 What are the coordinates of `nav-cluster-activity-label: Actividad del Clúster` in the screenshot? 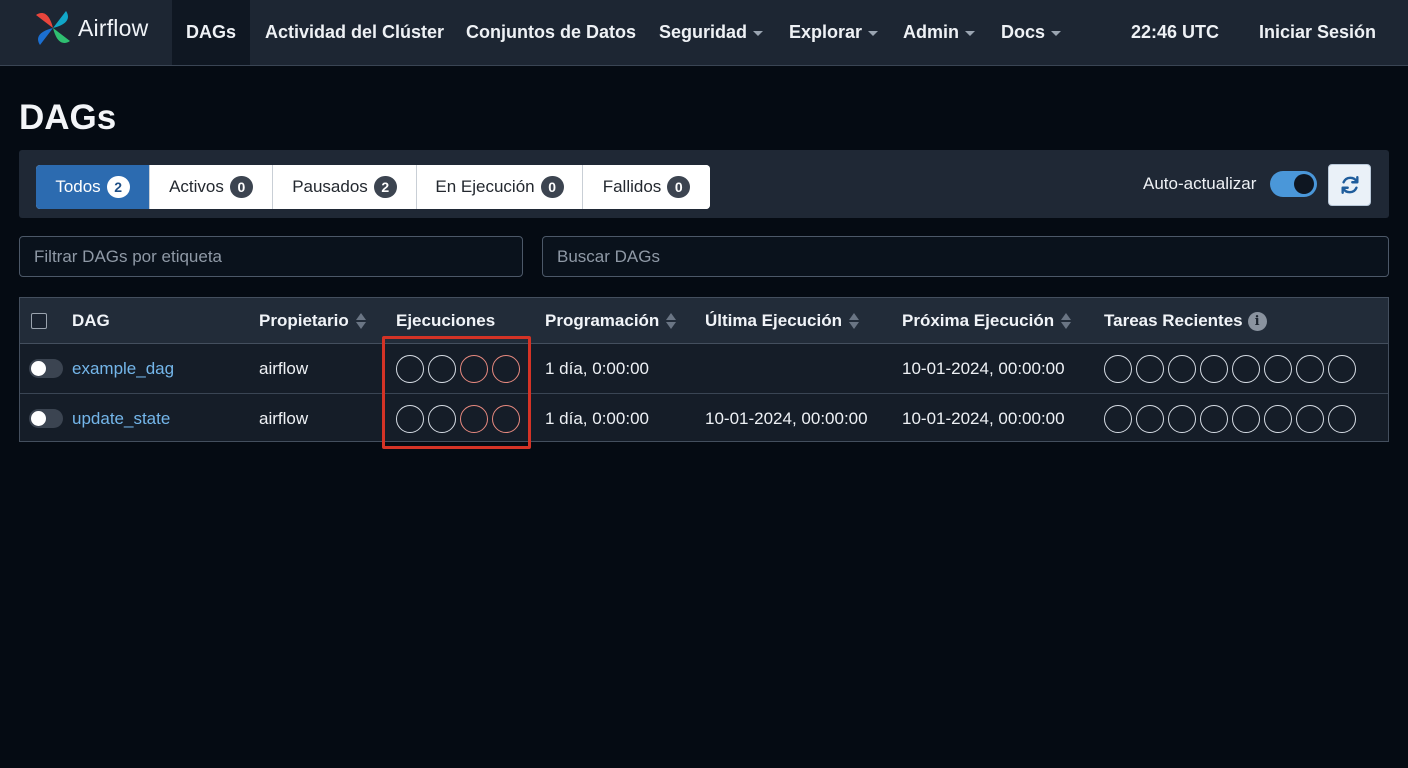 It's located at (355, 32).